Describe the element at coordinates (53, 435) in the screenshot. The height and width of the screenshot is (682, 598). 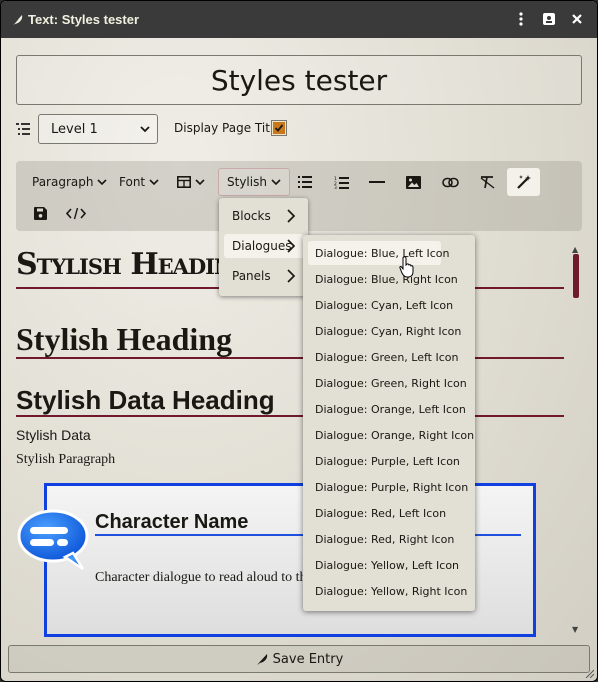
I see `stylish-data-text: Stylish Data` at that location.